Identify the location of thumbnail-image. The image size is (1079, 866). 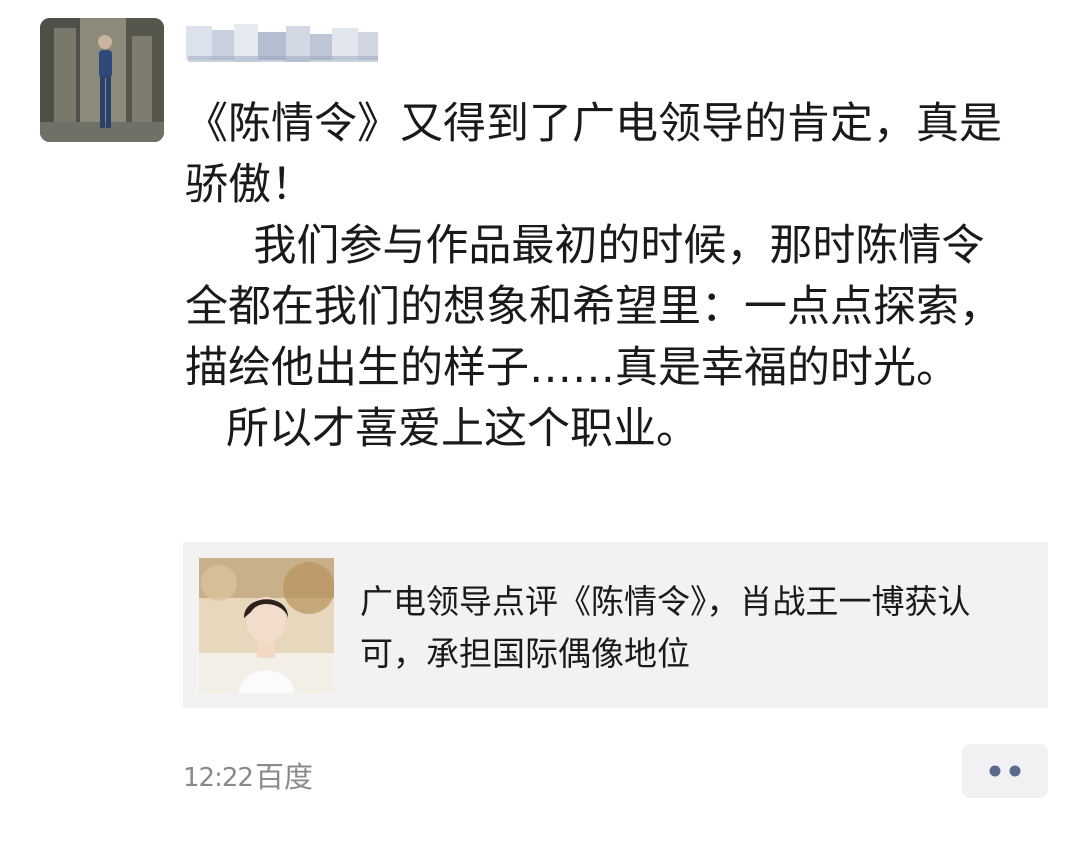
(266, 625).